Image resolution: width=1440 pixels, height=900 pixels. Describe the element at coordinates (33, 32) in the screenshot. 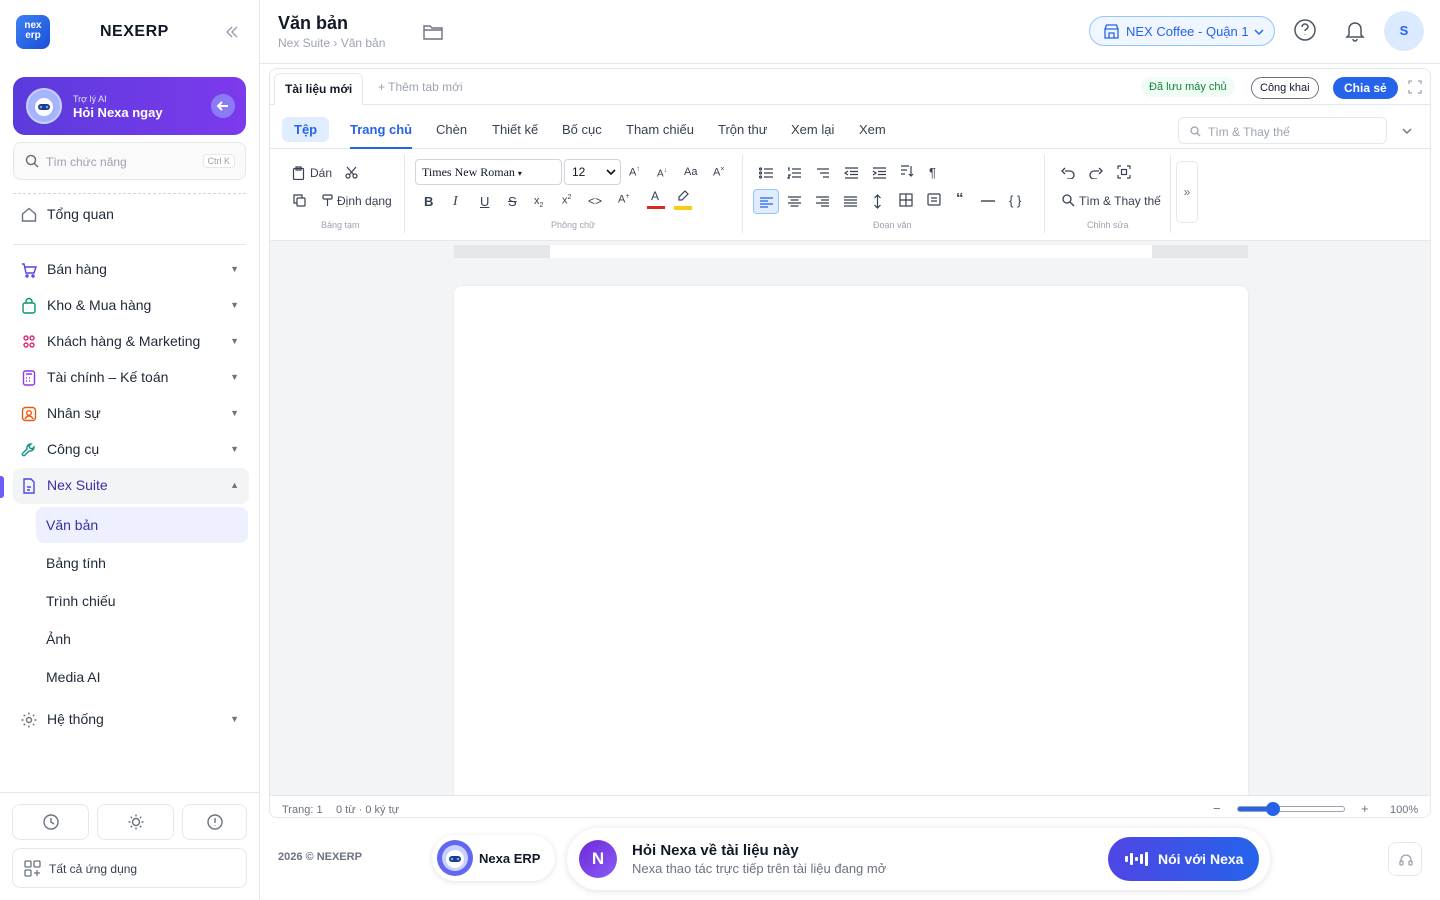

I see `app-logo: nex erp` at that location.